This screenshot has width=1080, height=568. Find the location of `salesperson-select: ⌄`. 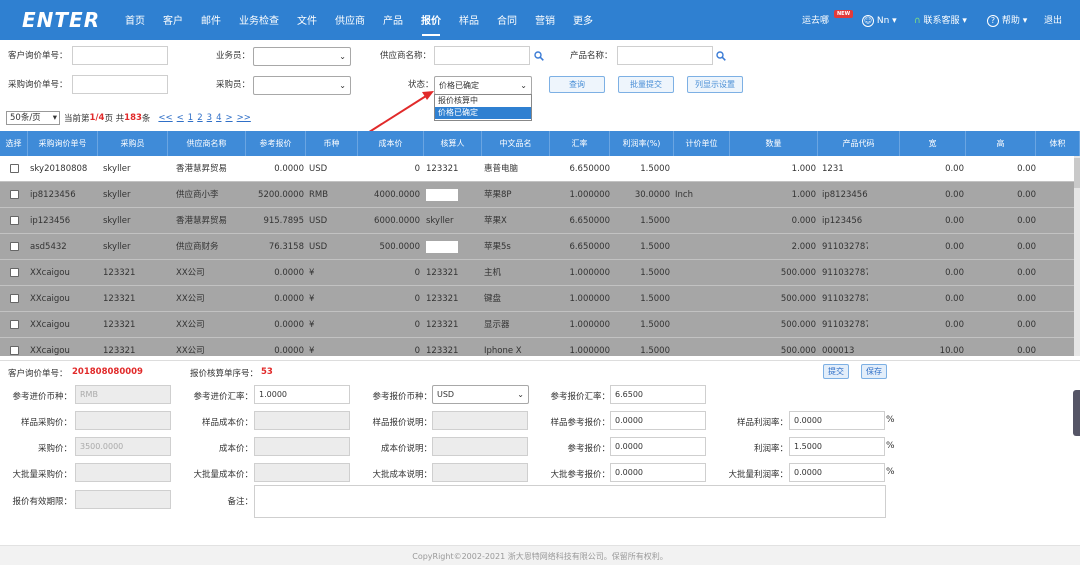

salesperson-select: ⌄ is located at coordinates (302, 56).